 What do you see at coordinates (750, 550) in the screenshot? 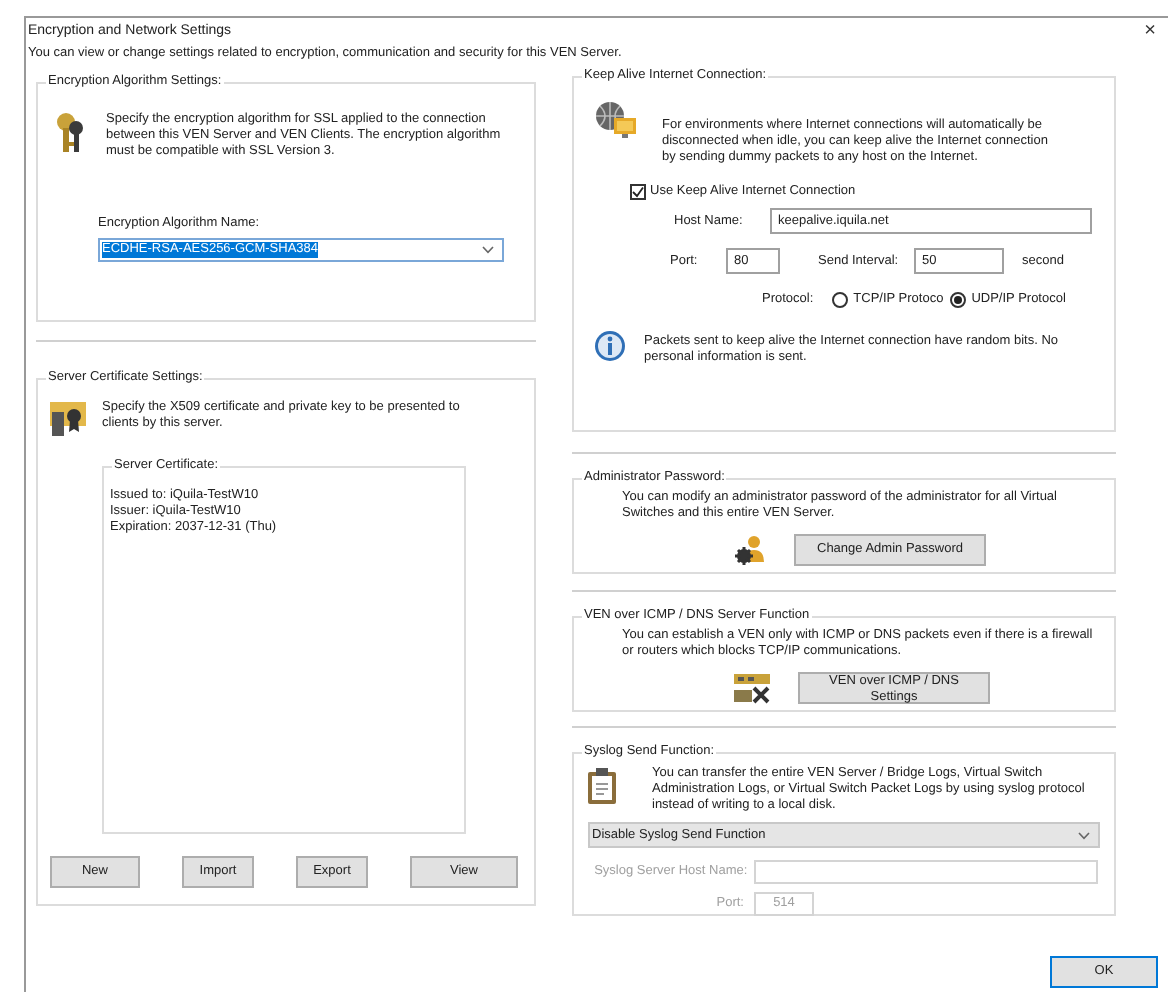
I see `gear-person-icon` at bounding box center [750, 550].